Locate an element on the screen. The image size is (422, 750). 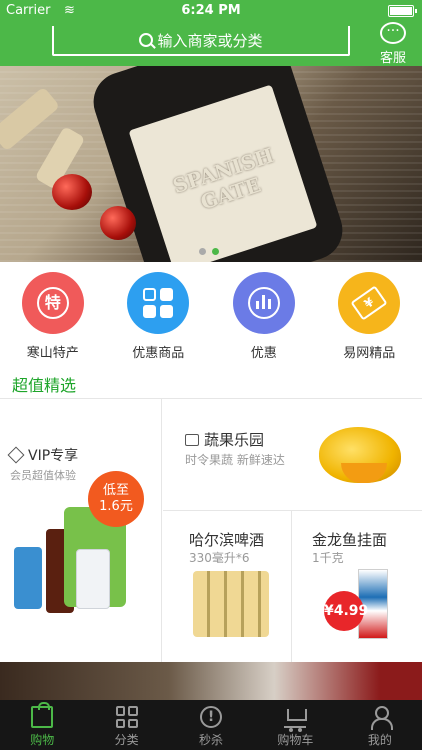
tab-cart: 购物车 is located at coordinates (295, 725).